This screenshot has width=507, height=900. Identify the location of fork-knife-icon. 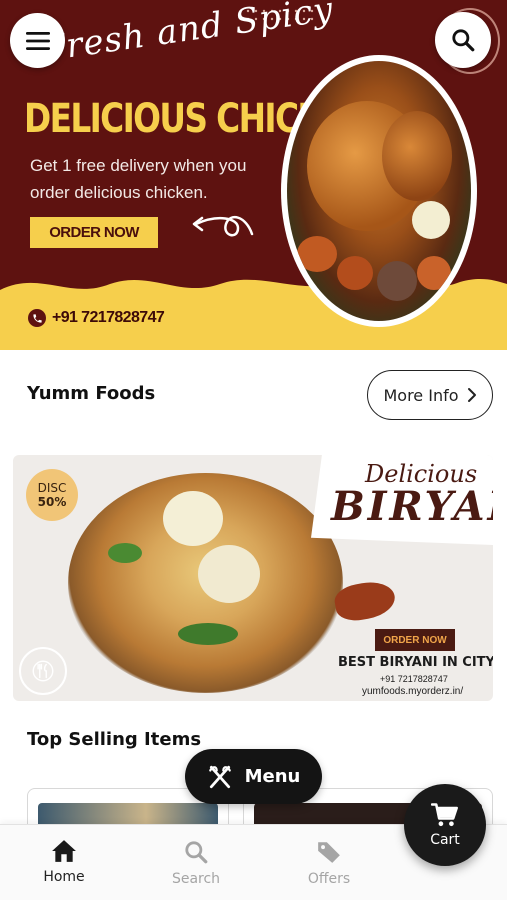
(219, 776).